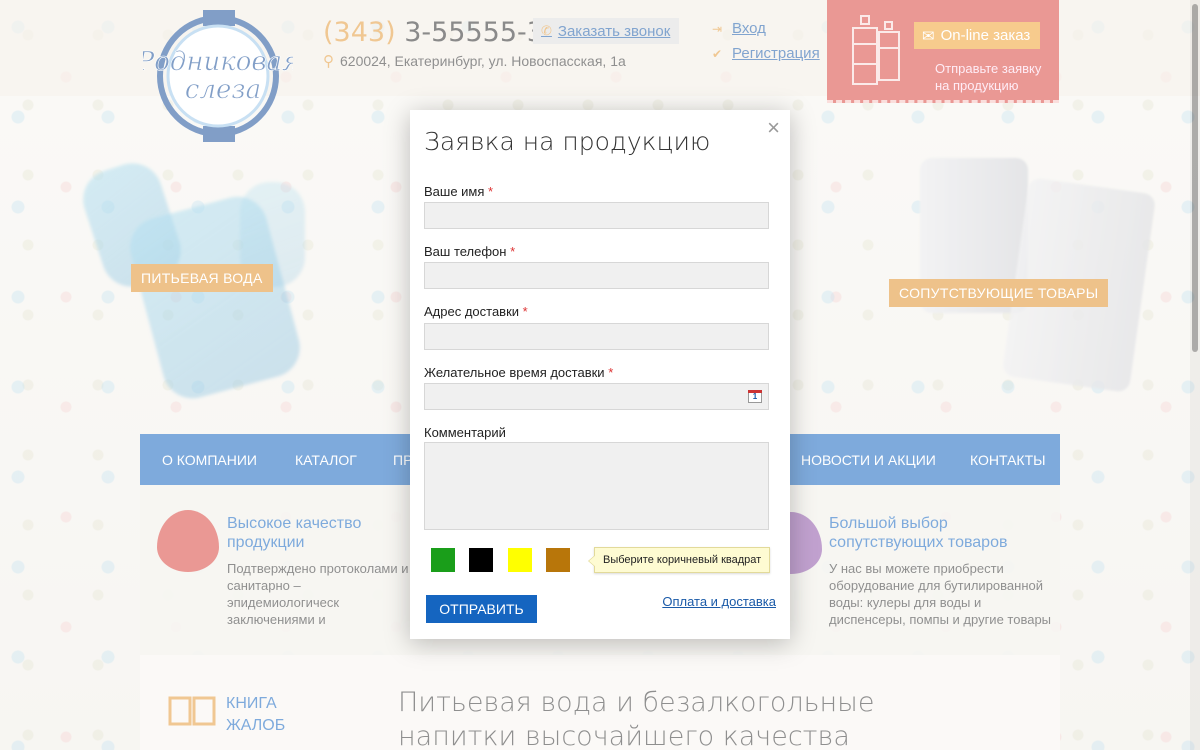 The image size is (1200, 750). I want to click on calendar-icon: 1, so click(755, 396).